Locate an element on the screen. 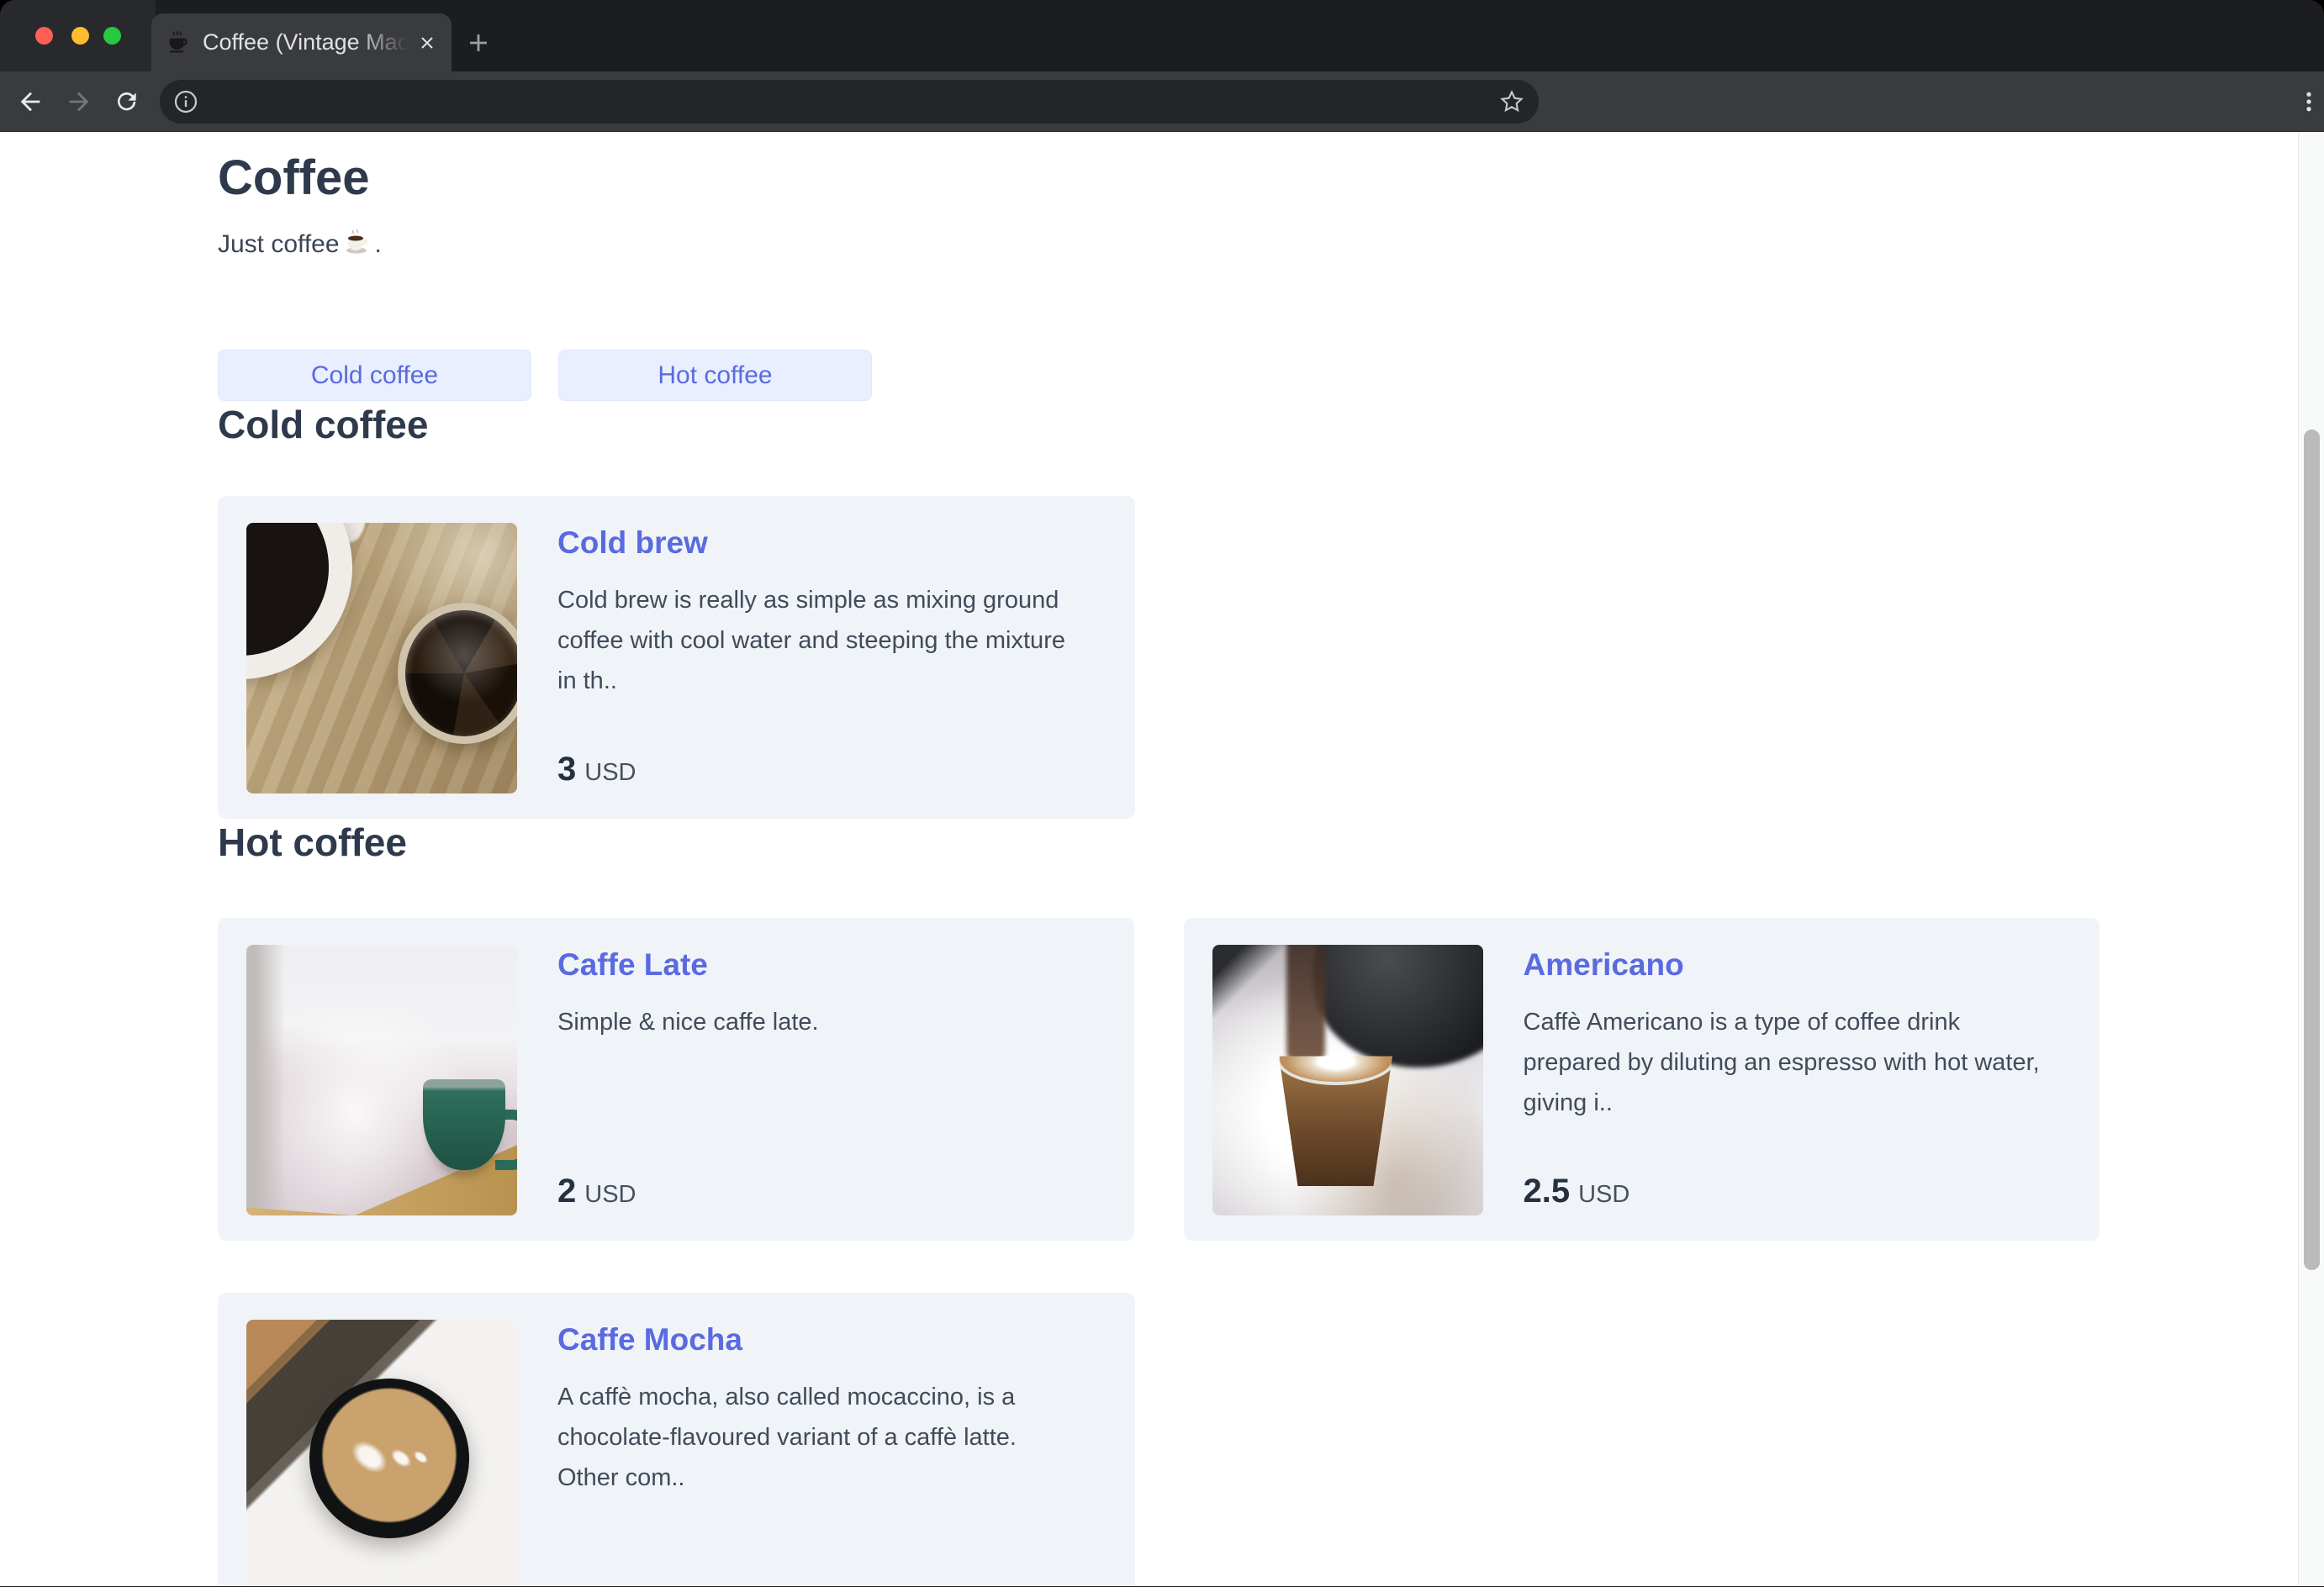 This screenshot has width=2324, height=1587. reload-icon is located at coordinates (127, 102).